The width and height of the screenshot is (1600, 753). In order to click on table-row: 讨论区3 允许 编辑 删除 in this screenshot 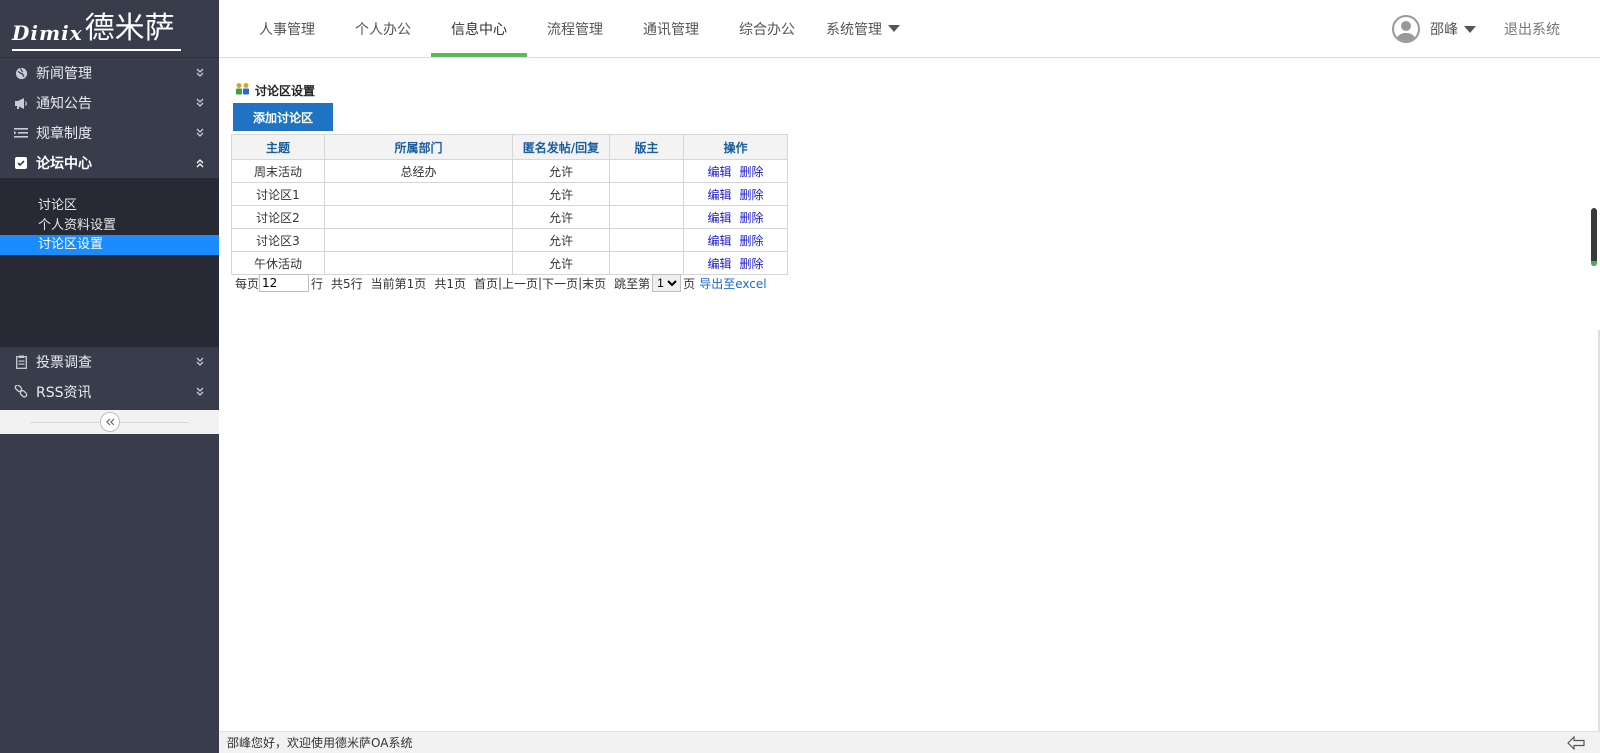, I will do `click(509, 240)`.